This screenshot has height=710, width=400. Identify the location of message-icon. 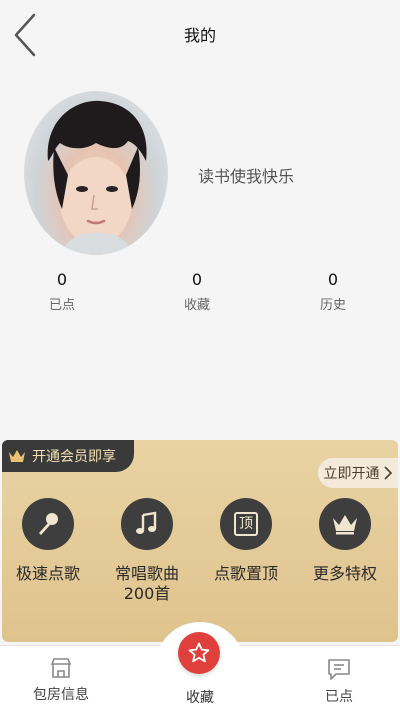
(339, 669).